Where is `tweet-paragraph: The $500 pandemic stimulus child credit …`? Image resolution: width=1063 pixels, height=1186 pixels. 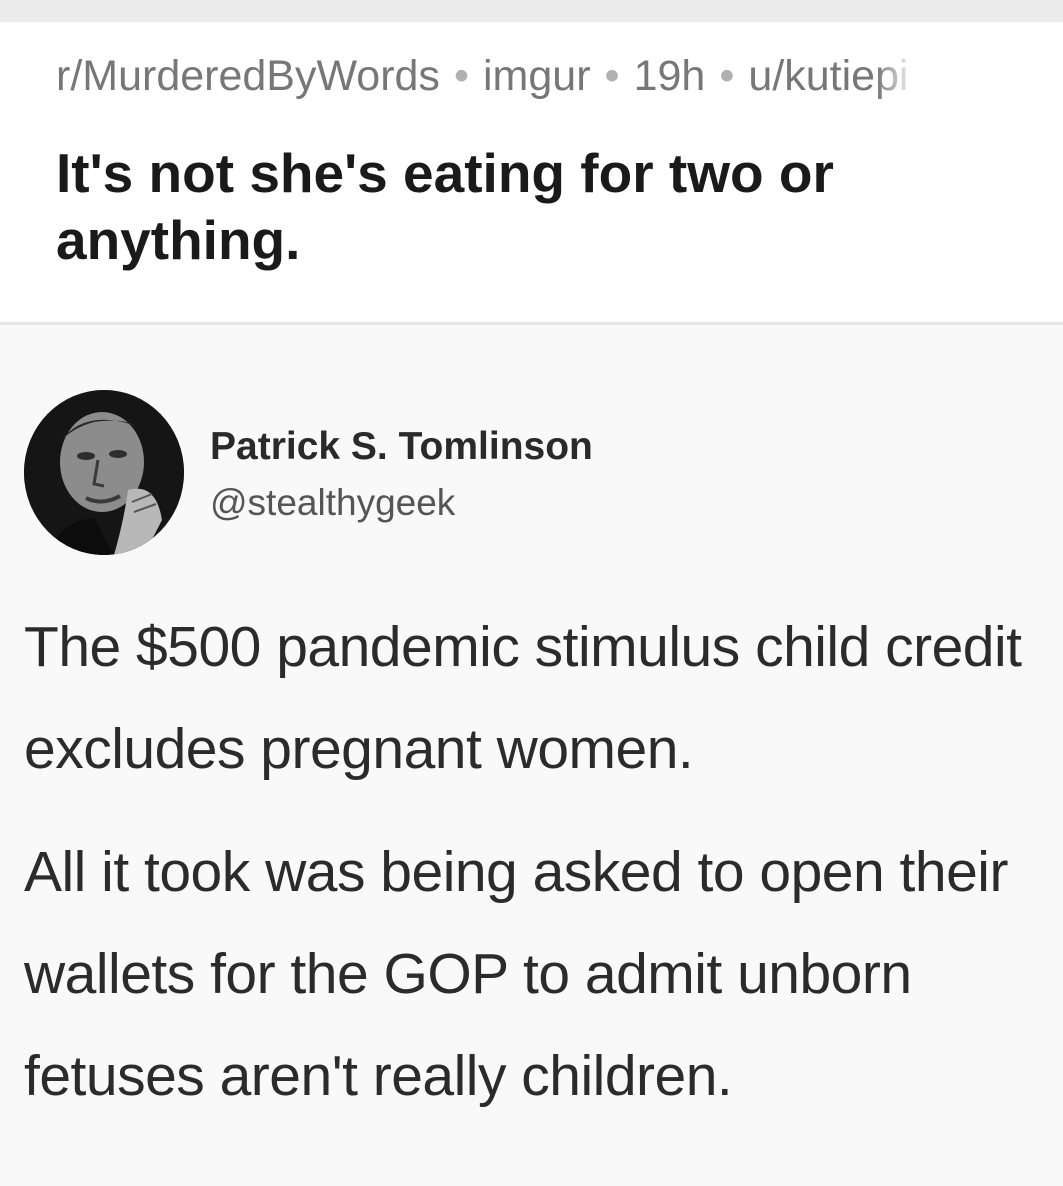
tweet-paragraph: The $500 pandemic stimulus child credit … is located at coordinates (523, 698).